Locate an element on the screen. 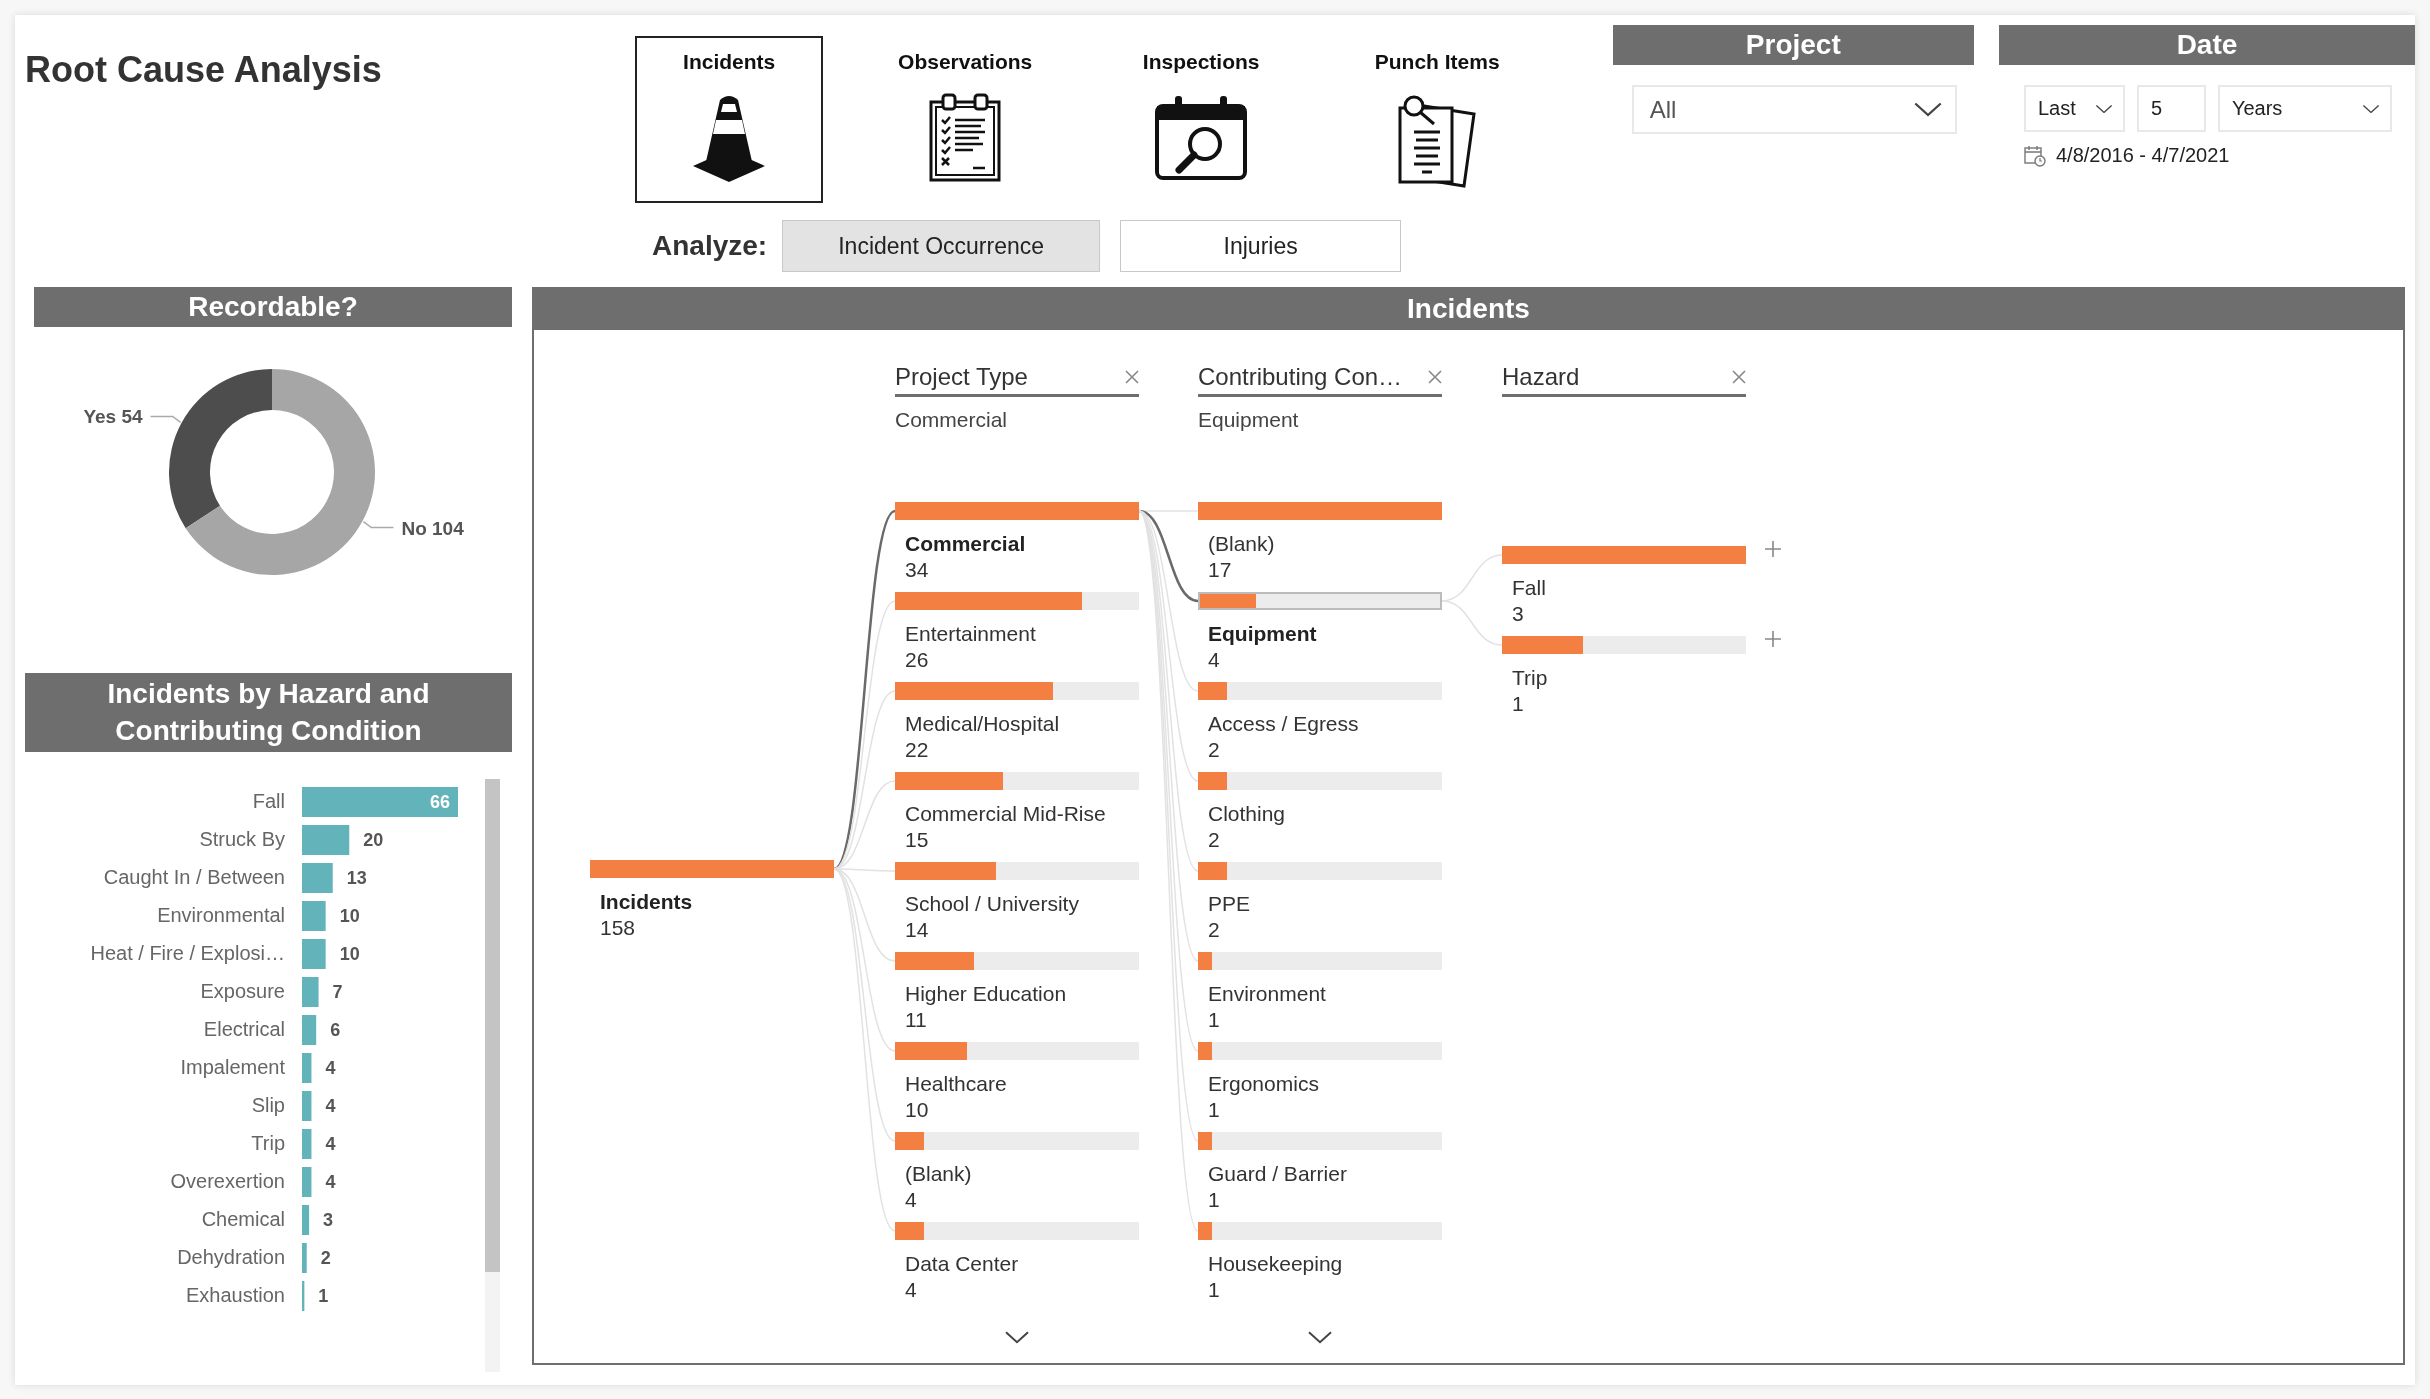 This screenshot has height=1399, width=2430. value-label: 66 is located at coordinates (439, 802).